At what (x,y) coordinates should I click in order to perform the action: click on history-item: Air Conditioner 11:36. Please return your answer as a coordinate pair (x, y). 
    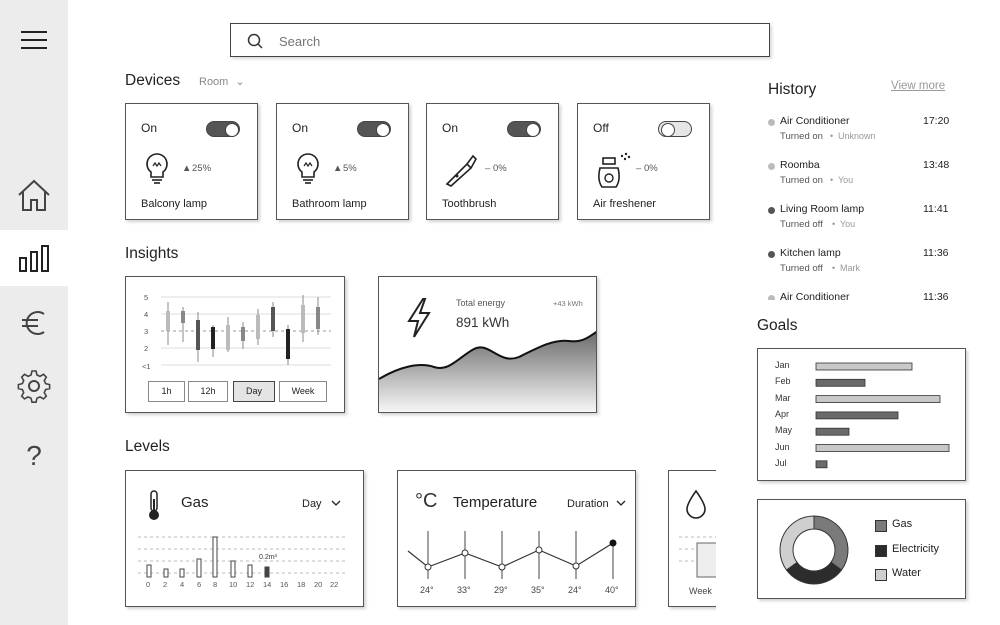
    Looking at the image, I should click on (863, 295).